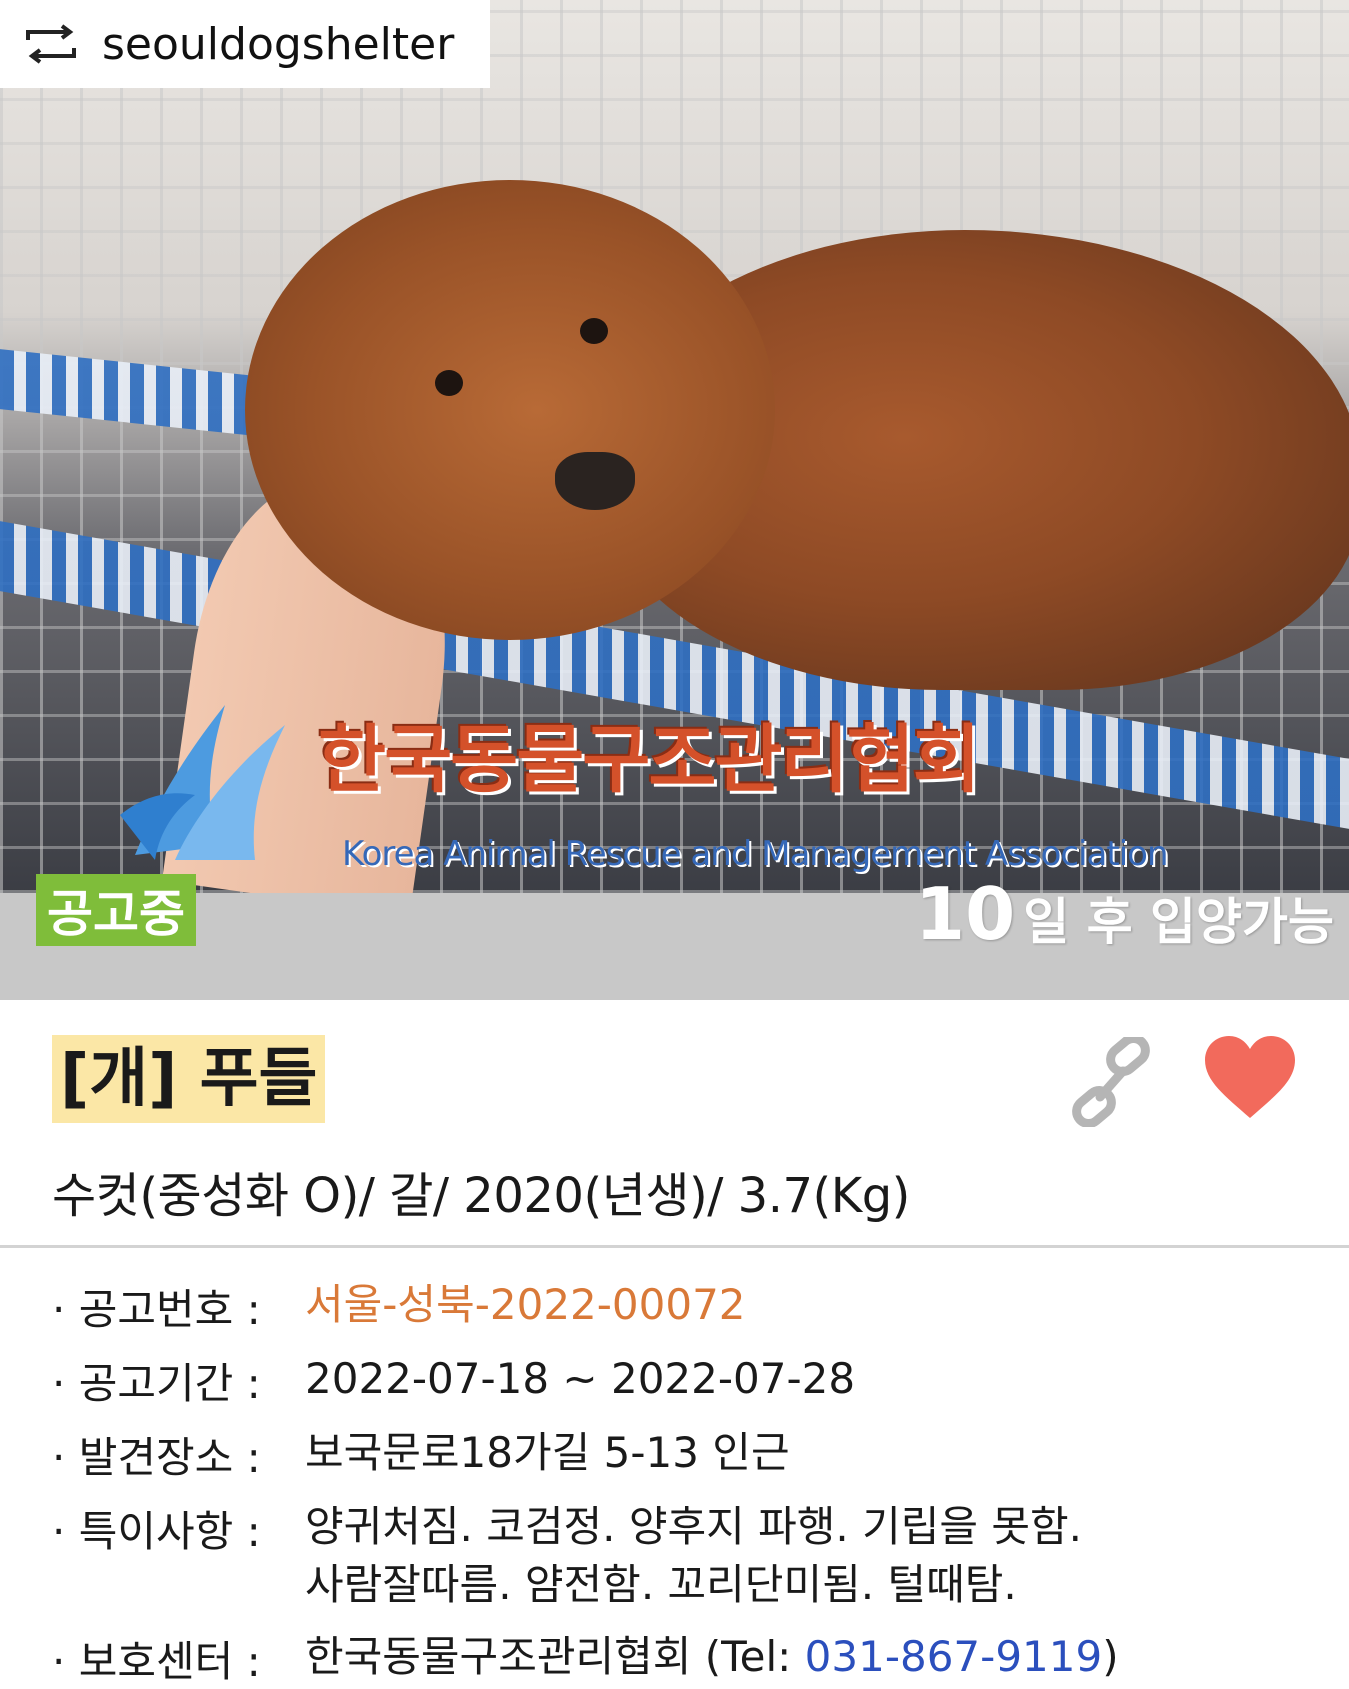 This screenshot has width=1349, height=1689. Describe the element at coordinates (481, 1196) in the screenshot. I see `animal-summary: 수컷(중성화 O)/ 갈/ 2020(년생)/ 3.7(Kg)` at that location.